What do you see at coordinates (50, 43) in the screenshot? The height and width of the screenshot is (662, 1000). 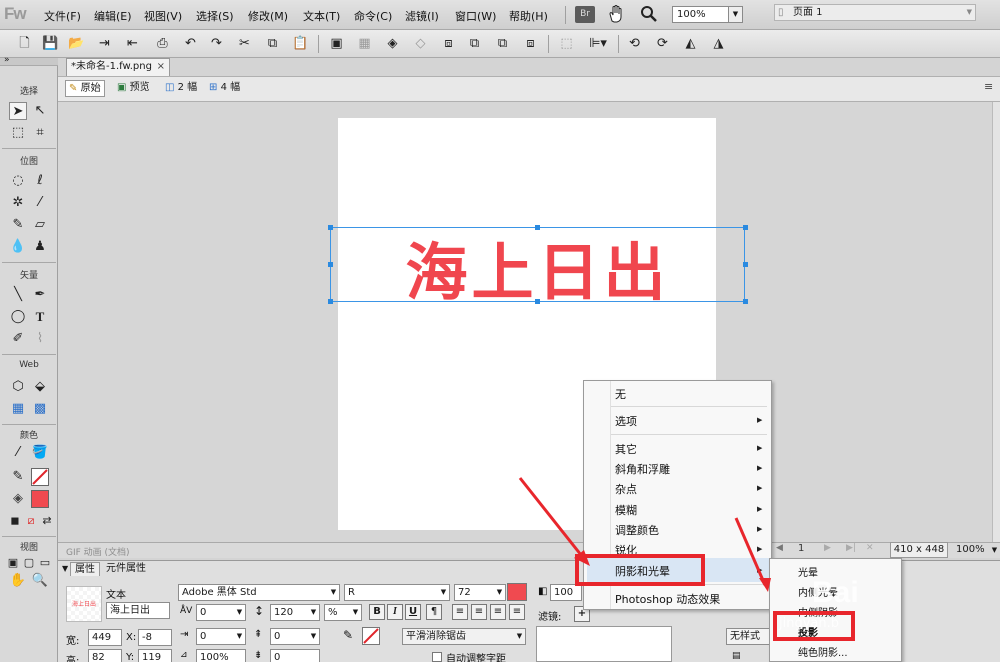 I see `save-icon: 💾` at bounding box center [50, 43].